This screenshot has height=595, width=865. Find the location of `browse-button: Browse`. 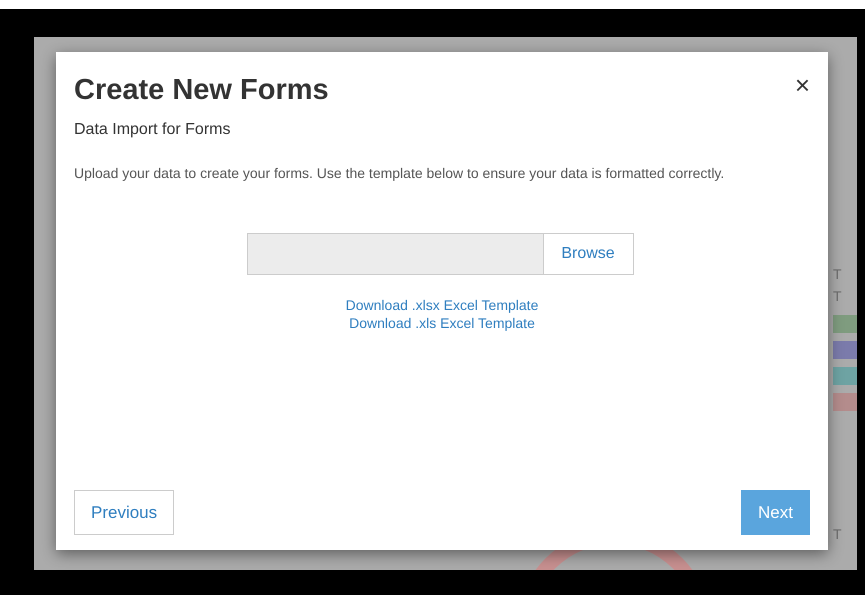

browse-button: Browse is located at coordinates (589, 254).